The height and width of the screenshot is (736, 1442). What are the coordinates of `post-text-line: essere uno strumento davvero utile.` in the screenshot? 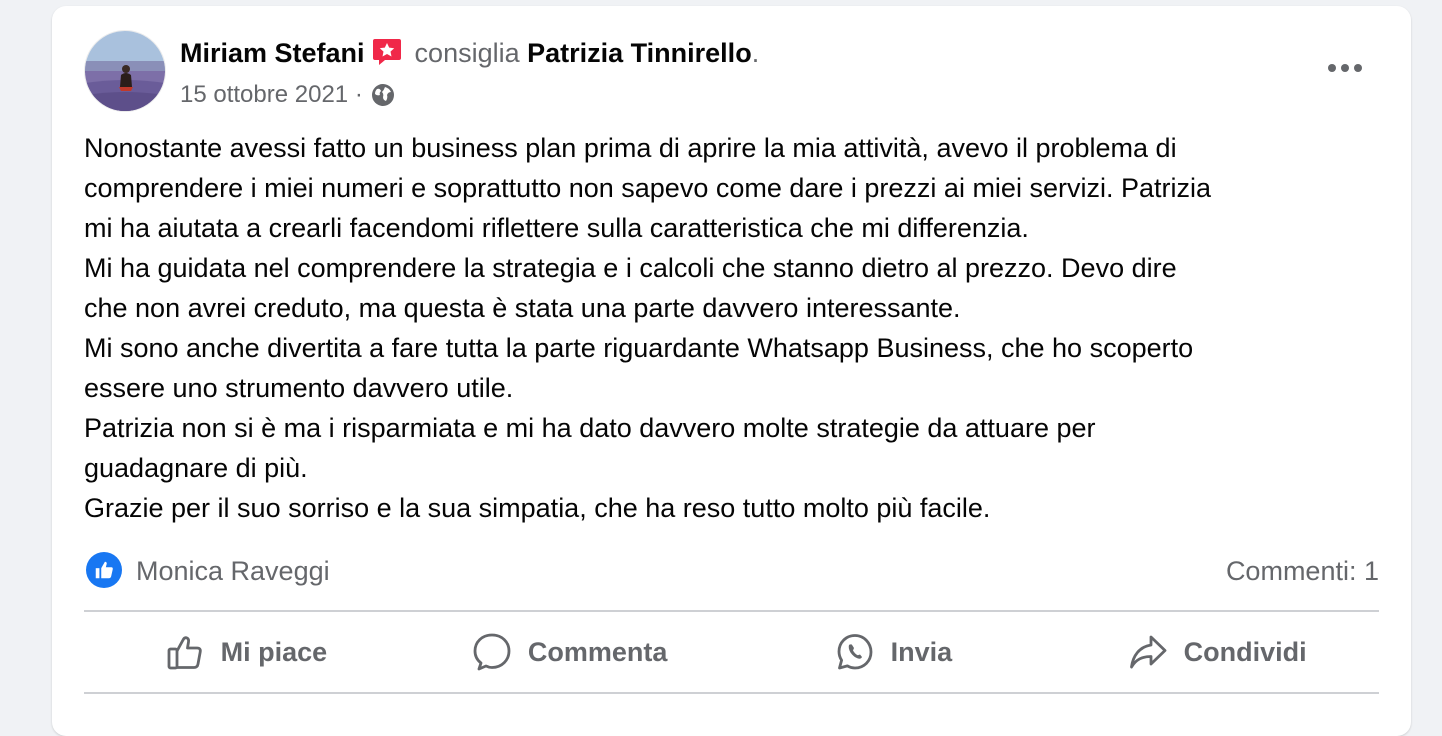 It's located at (299, 388).